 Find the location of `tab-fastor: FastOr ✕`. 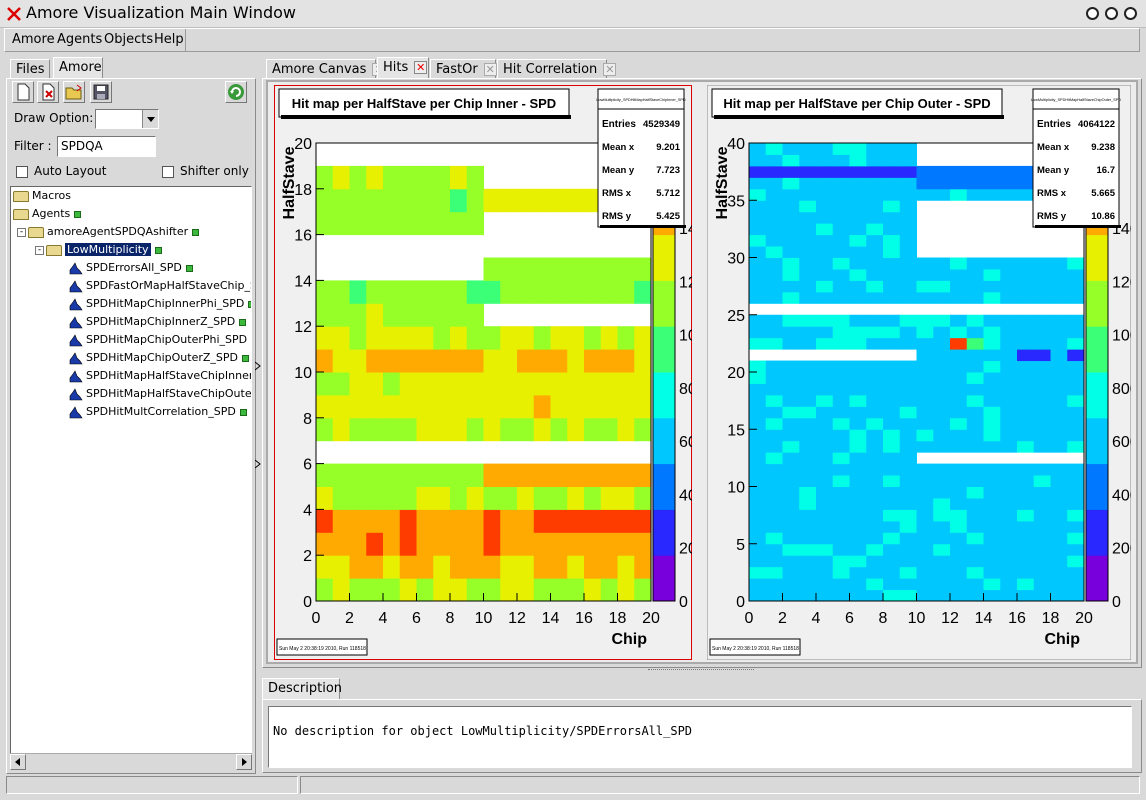

tab-fastor: FastOr ✕ is located at coordinates (463, 69).